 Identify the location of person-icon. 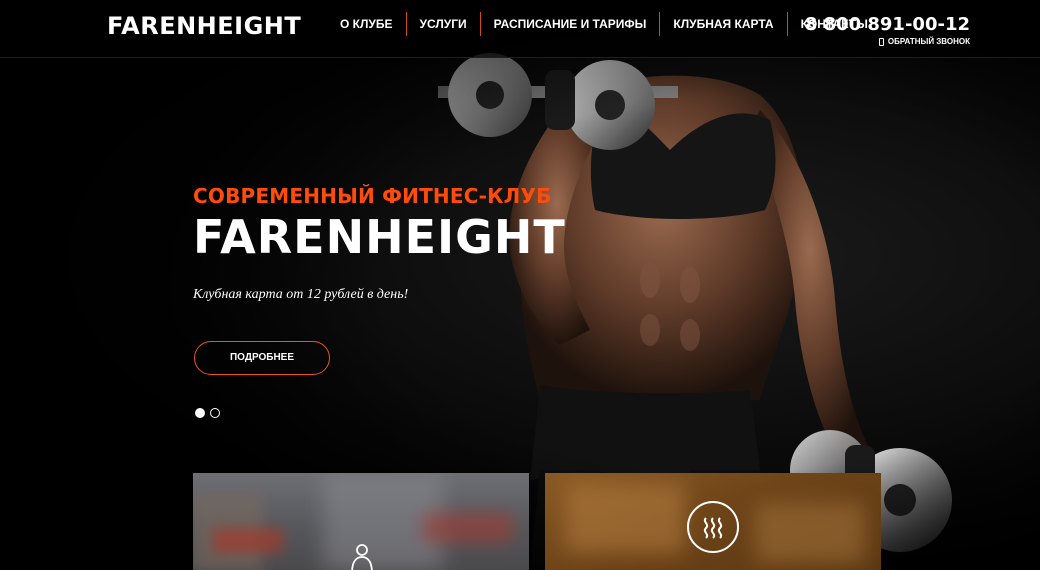
(362, 557).